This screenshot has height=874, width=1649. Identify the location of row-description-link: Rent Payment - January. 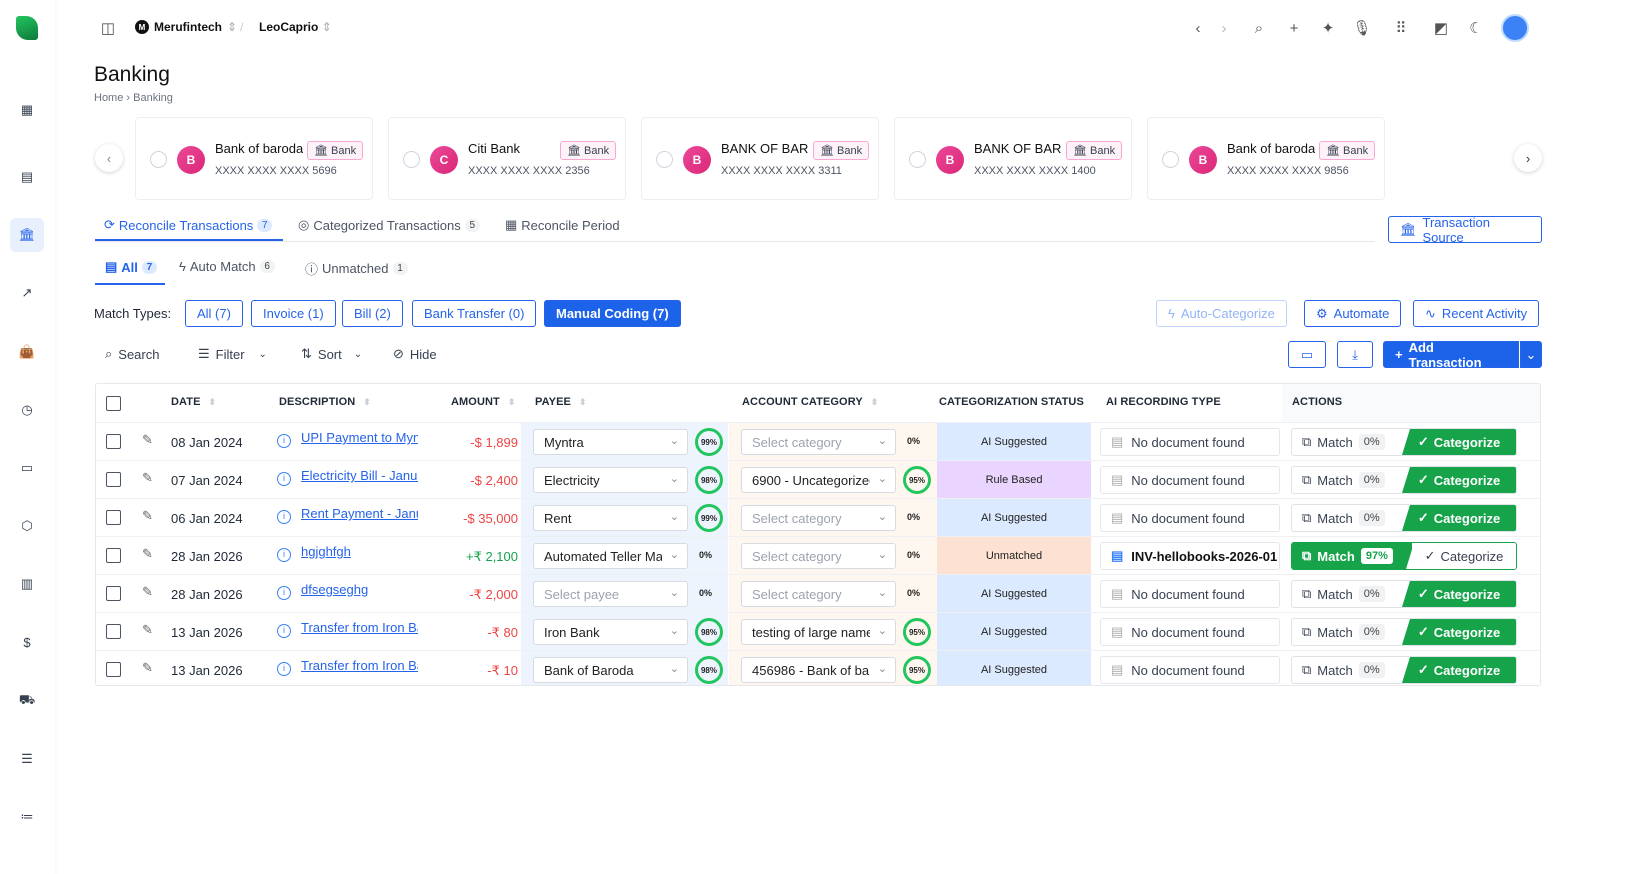
(359, 513).